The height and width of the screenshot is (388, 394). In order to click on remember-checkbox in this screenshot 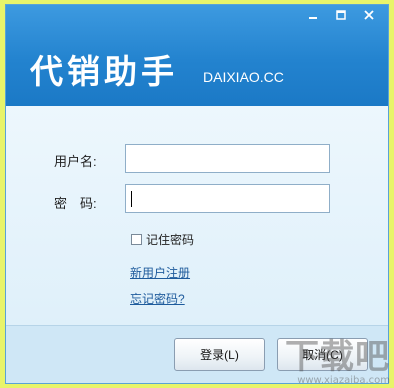, I will do `click(136, 239)`.